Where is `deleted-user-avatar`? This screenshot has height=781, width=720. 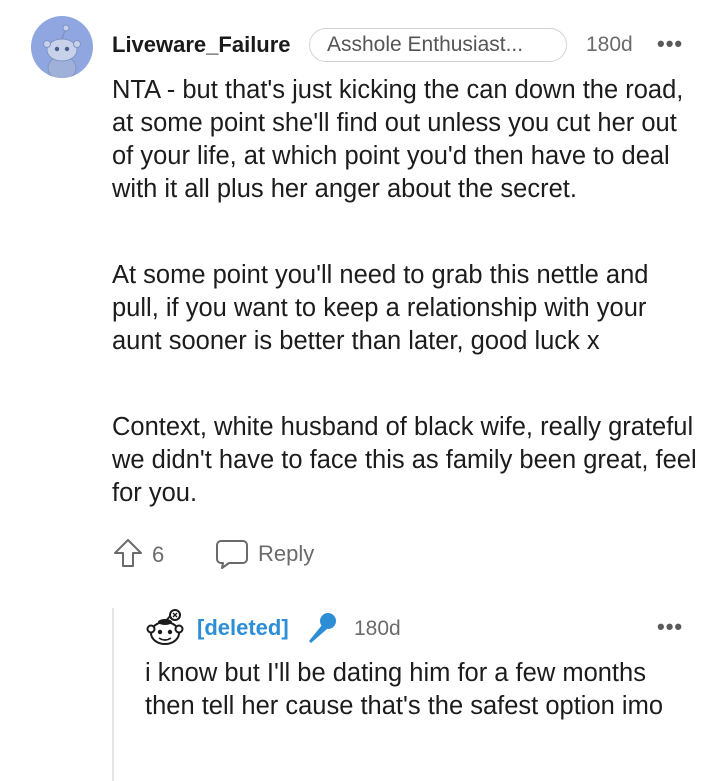 deleted-user-avatar is located at coordinates (165, 629).